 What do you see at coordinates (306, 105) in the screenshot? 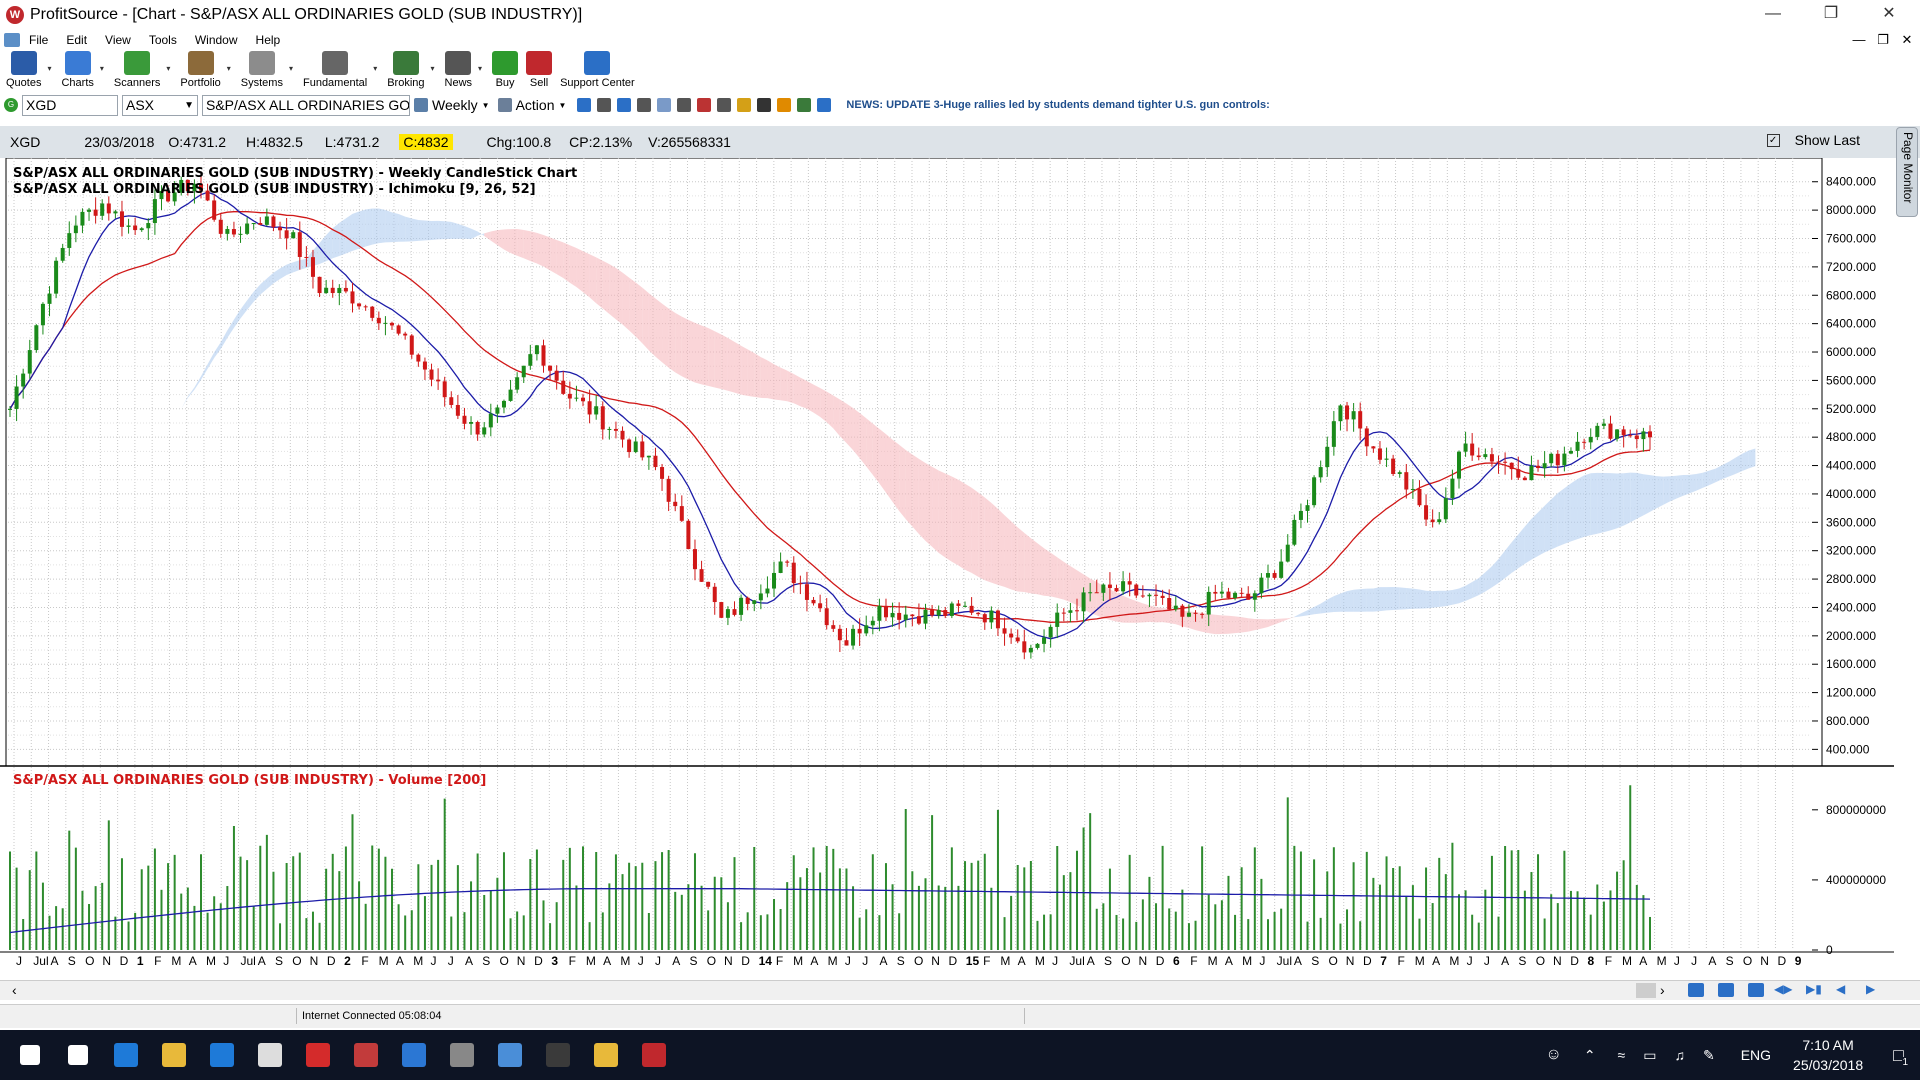
I see `security-name-field: S&P/ASX ALL ORDINARIES GOL` at bounding box center [306, 105].